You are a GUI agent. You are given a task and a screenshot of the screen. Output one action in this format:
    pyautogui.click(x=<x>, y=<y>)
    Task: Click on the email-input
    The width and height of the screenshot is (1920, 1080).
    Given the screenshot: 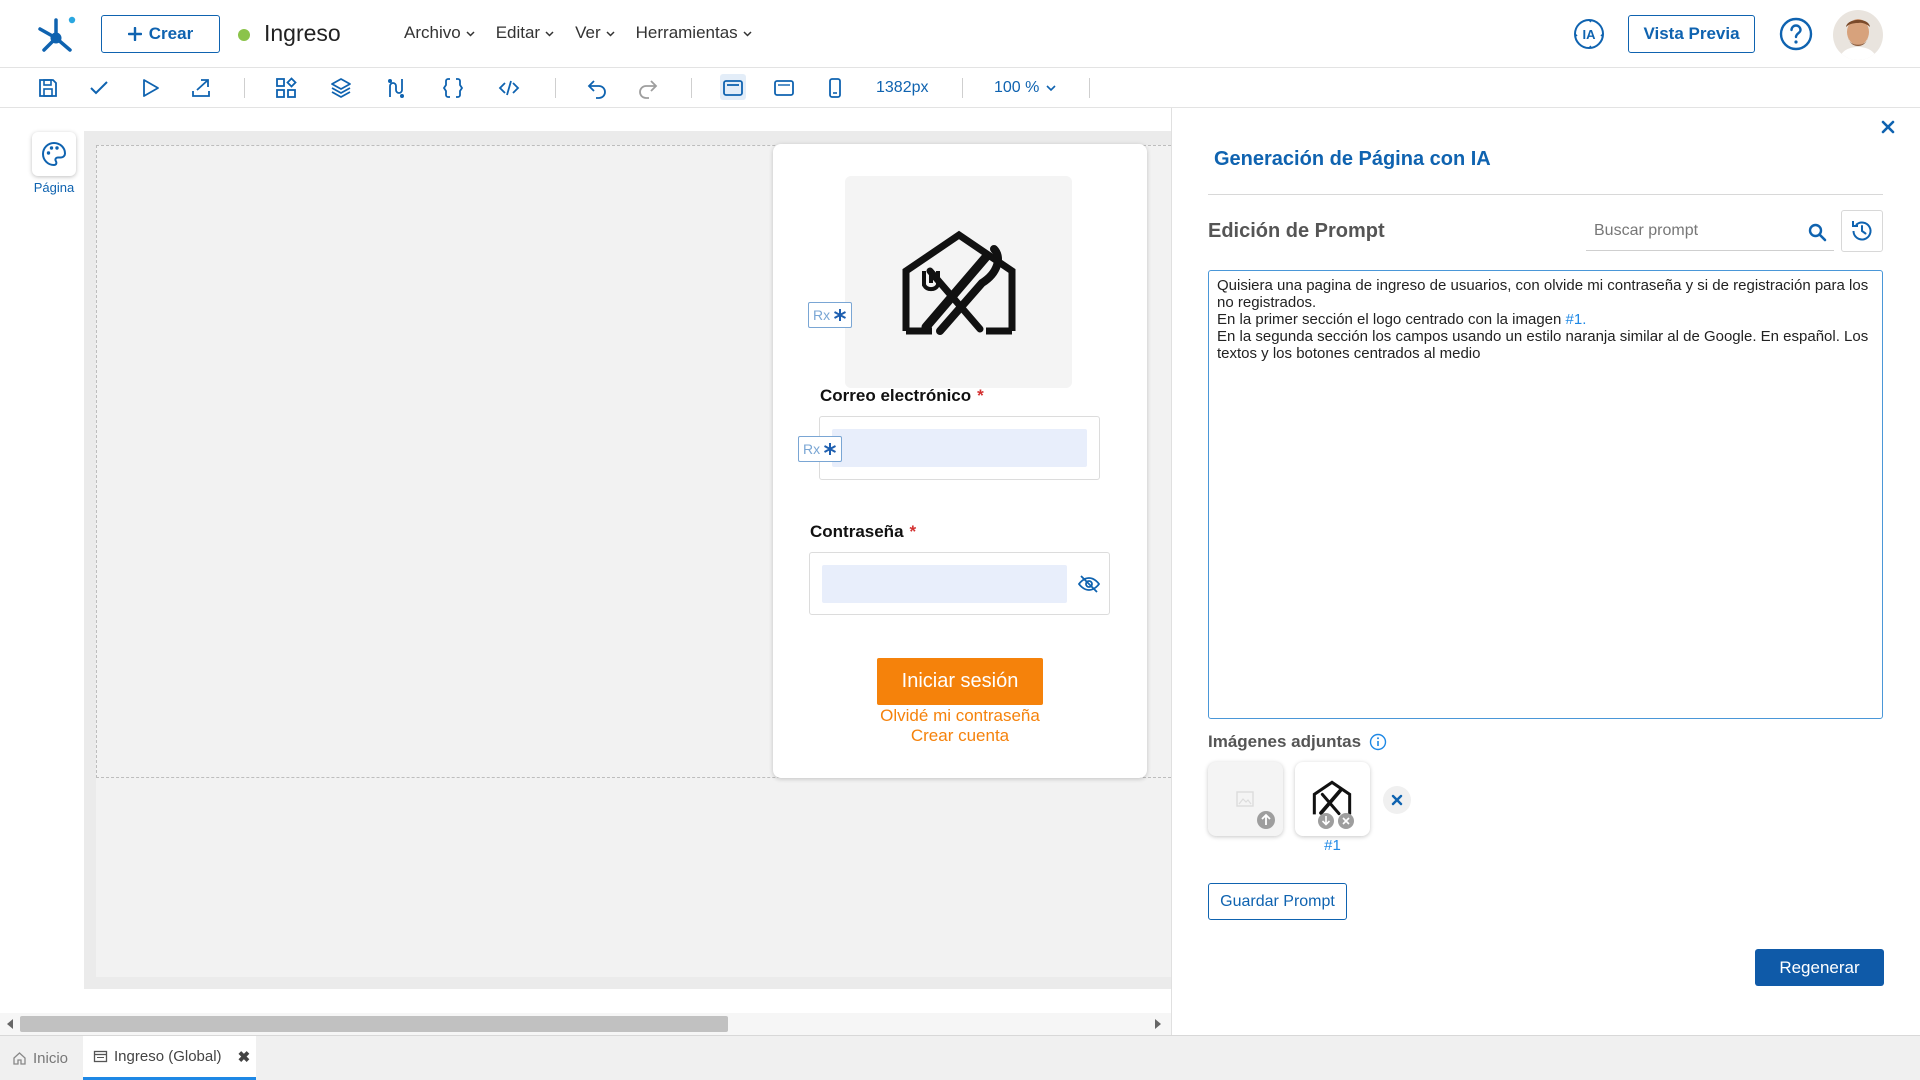 What is the action you would take?
    pyautogui.click(x=959, y=448)
    